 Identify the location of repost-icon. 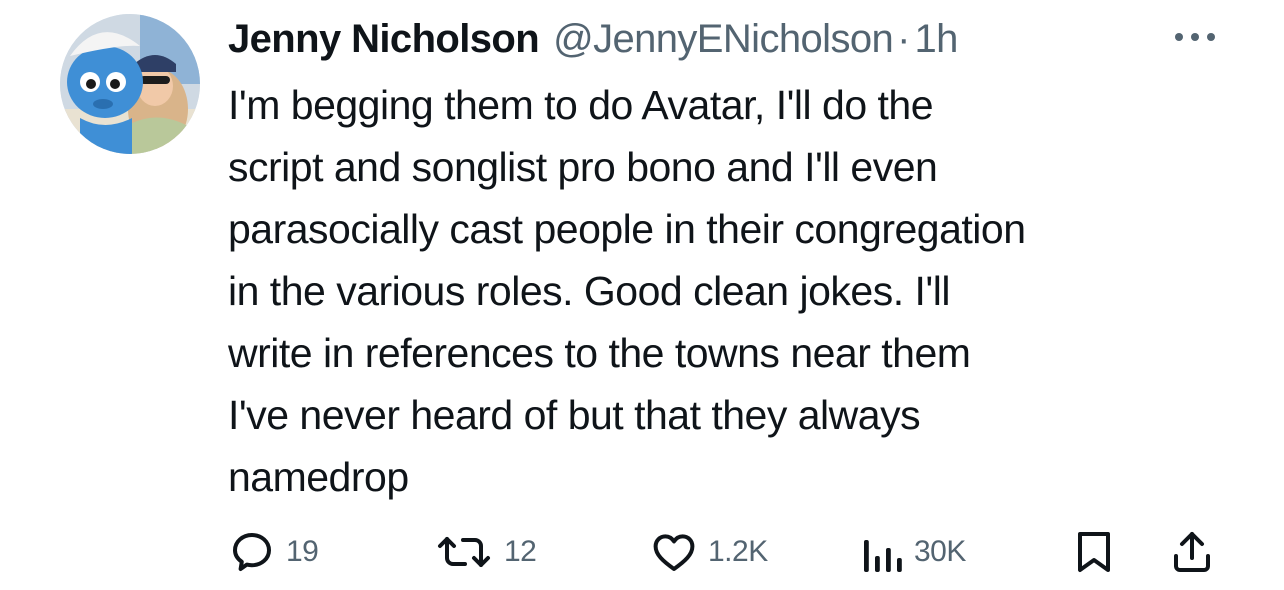
(464, 552).